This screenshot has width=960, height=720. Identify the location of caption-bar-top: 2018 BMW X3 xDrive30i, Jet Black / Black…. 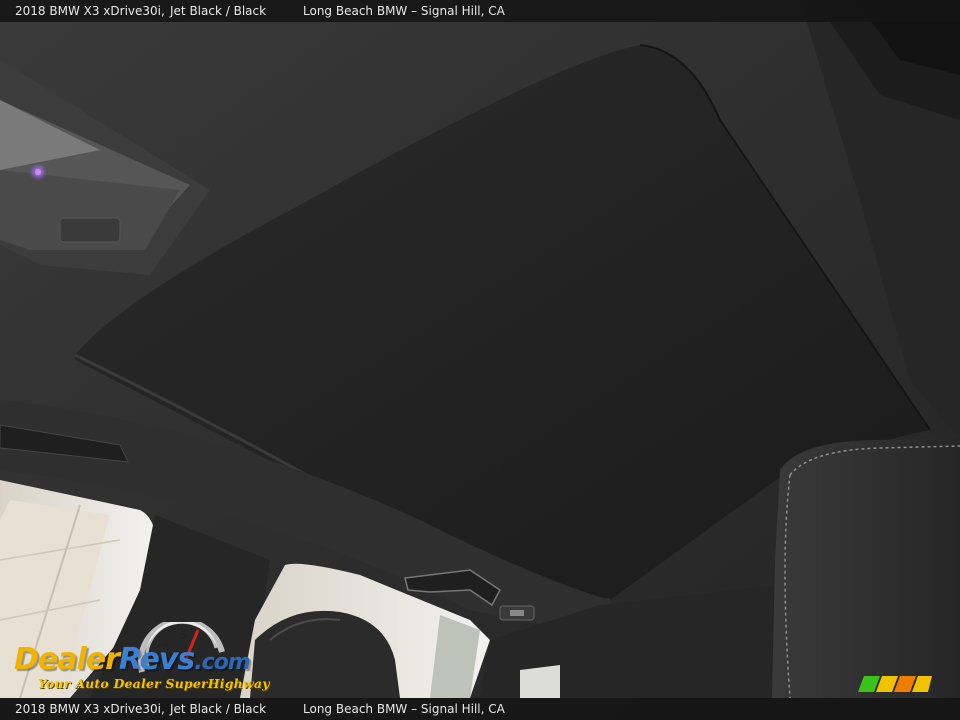
(480, 11).